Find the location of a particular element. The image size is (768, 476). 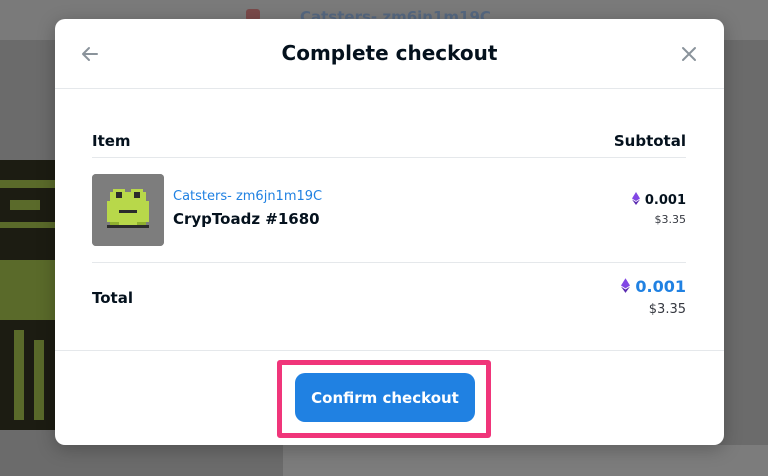

total-price: 0.001 is located at coordinates (653, 286).